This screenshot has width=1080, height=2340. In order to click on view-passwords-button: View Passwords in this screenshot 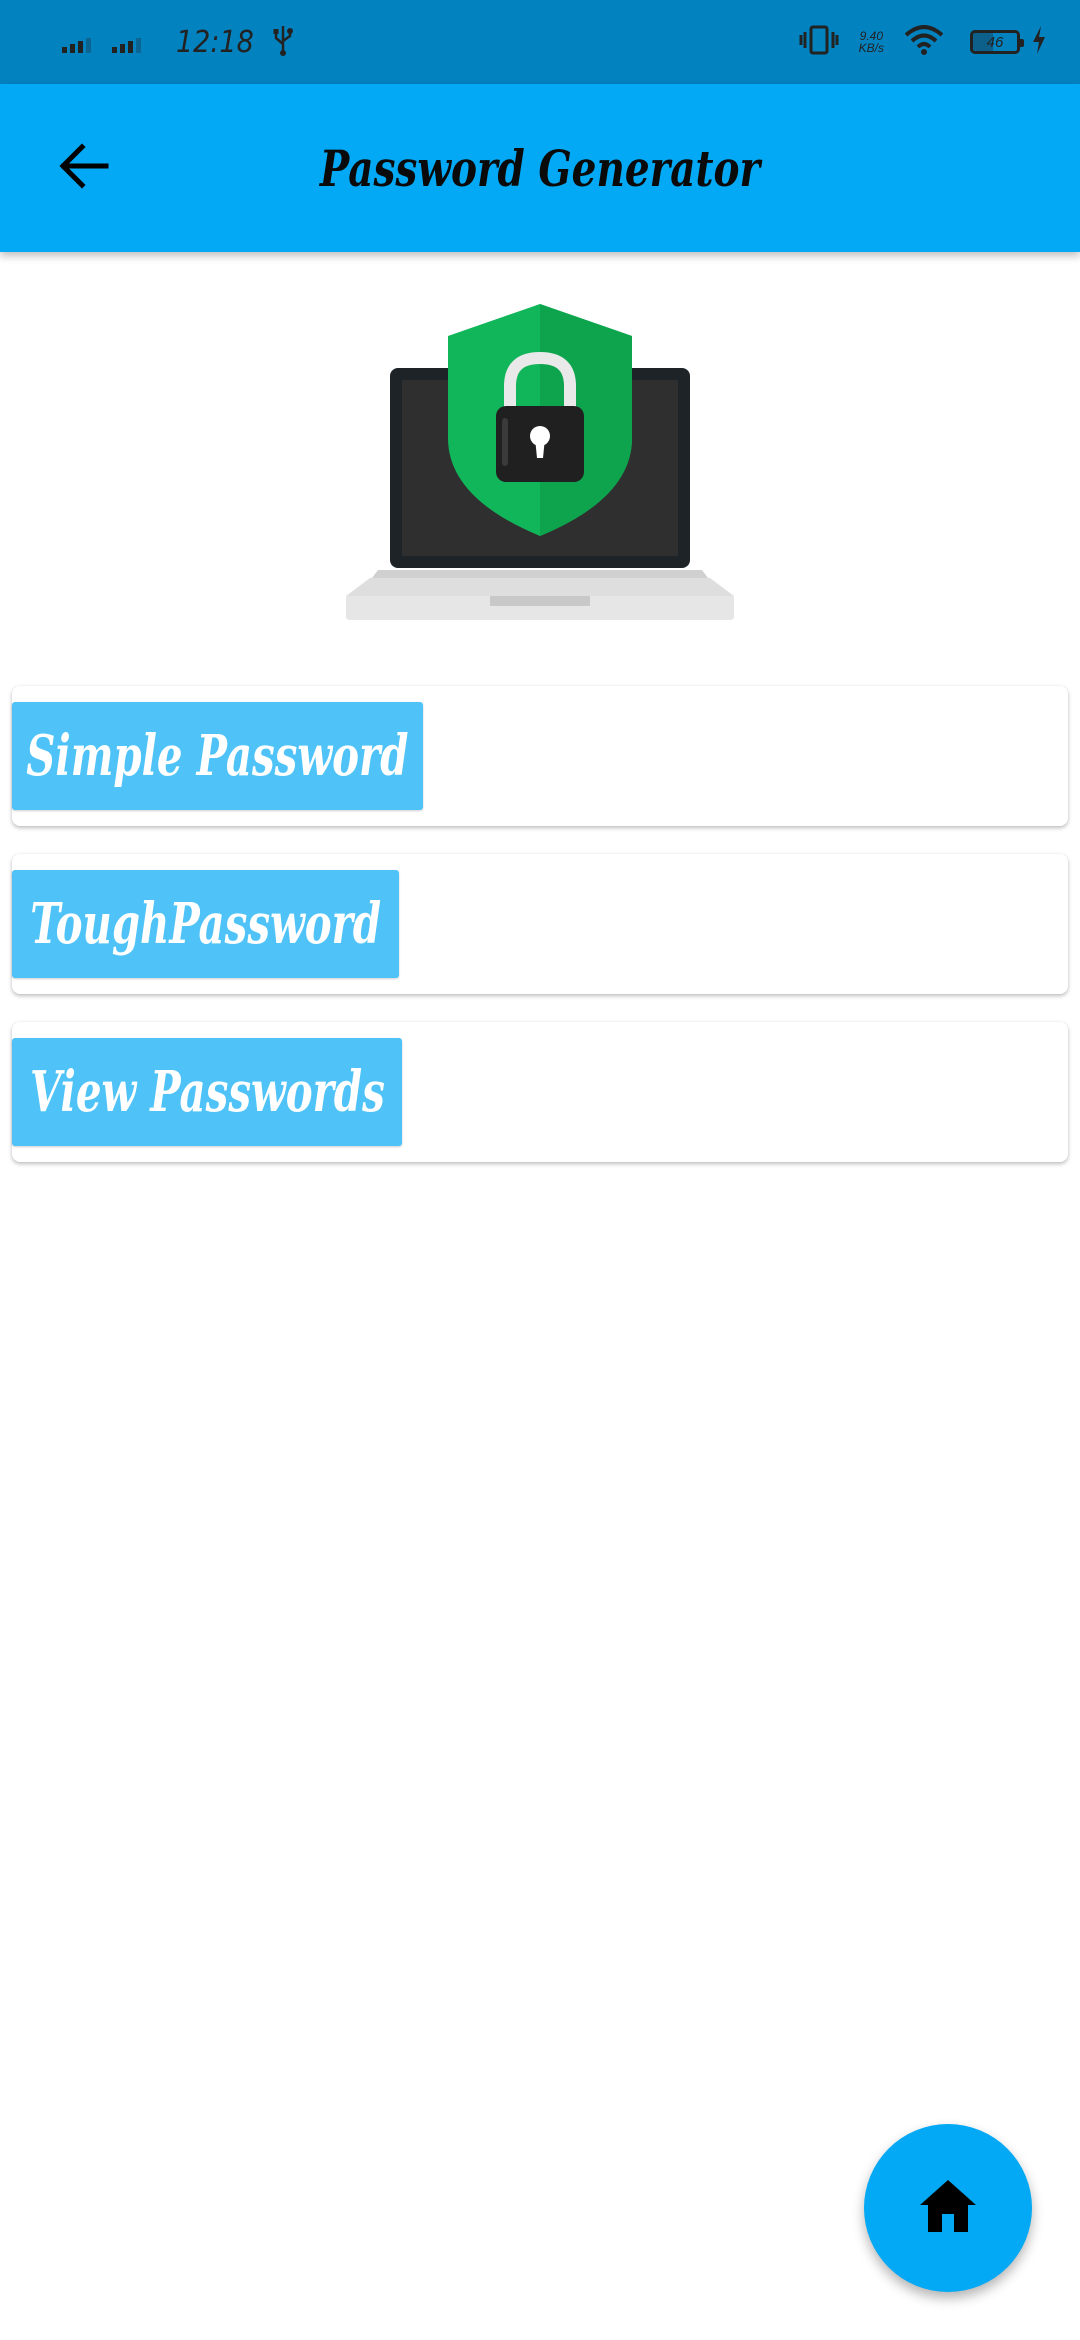, I will do `click(207, 1092)`.